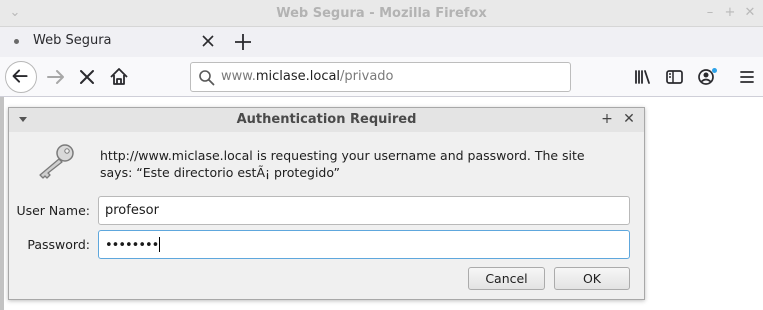  Describe the element at coordinates (72, 40) in the screenshot. I see `tab-label: Web Segura` at that location.